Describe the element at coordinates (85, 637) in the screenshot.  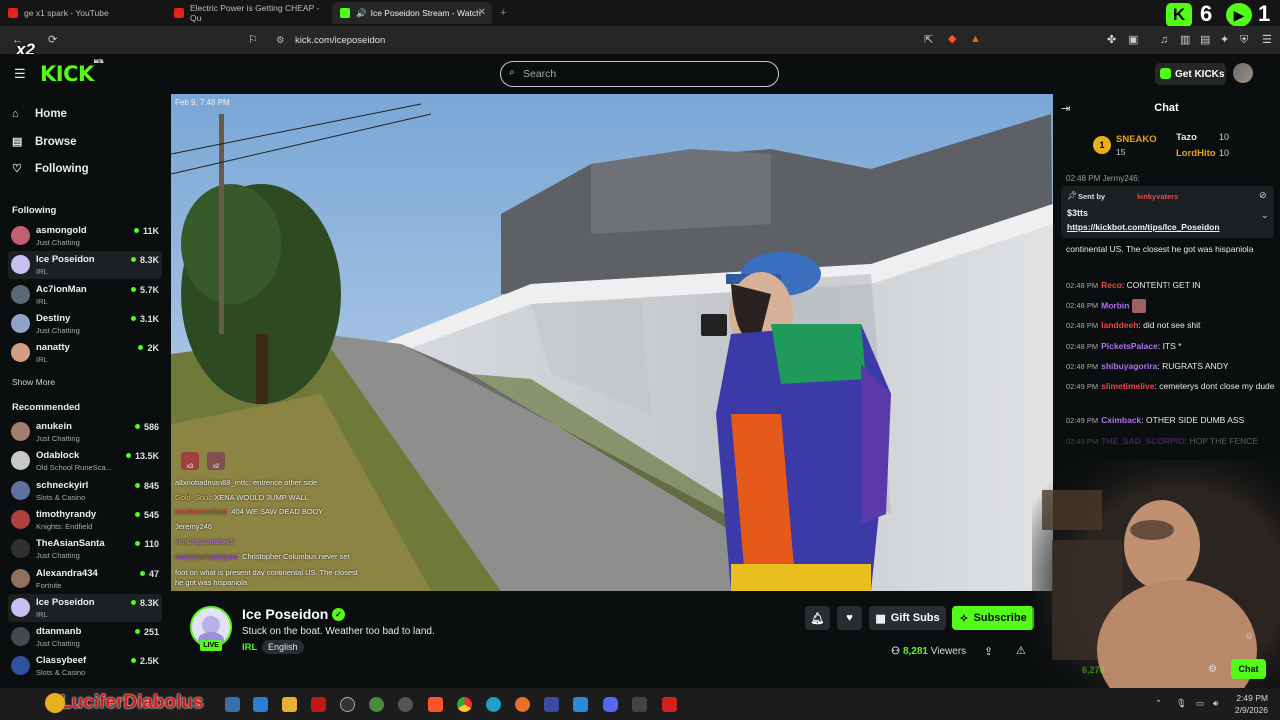
I see `channel-item: dtanmanb Just Chatting 251` at that location.